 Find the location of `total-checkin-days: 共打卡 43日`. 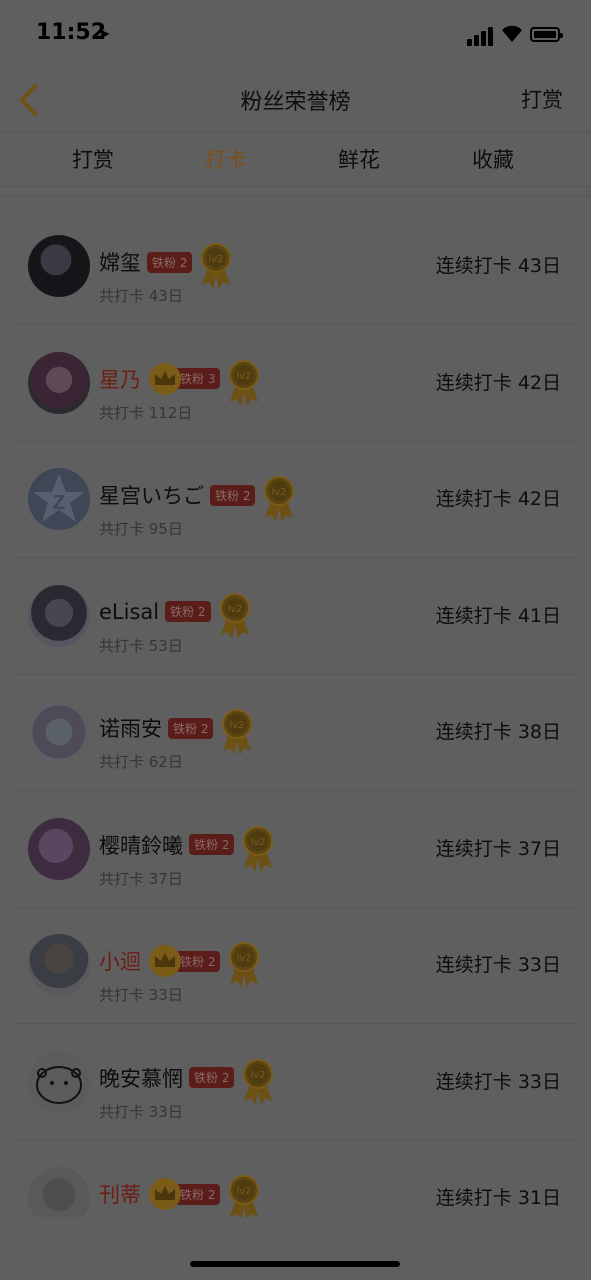

total-checkin-days: 共打卡 43日 is located at coordinates (141, 296).